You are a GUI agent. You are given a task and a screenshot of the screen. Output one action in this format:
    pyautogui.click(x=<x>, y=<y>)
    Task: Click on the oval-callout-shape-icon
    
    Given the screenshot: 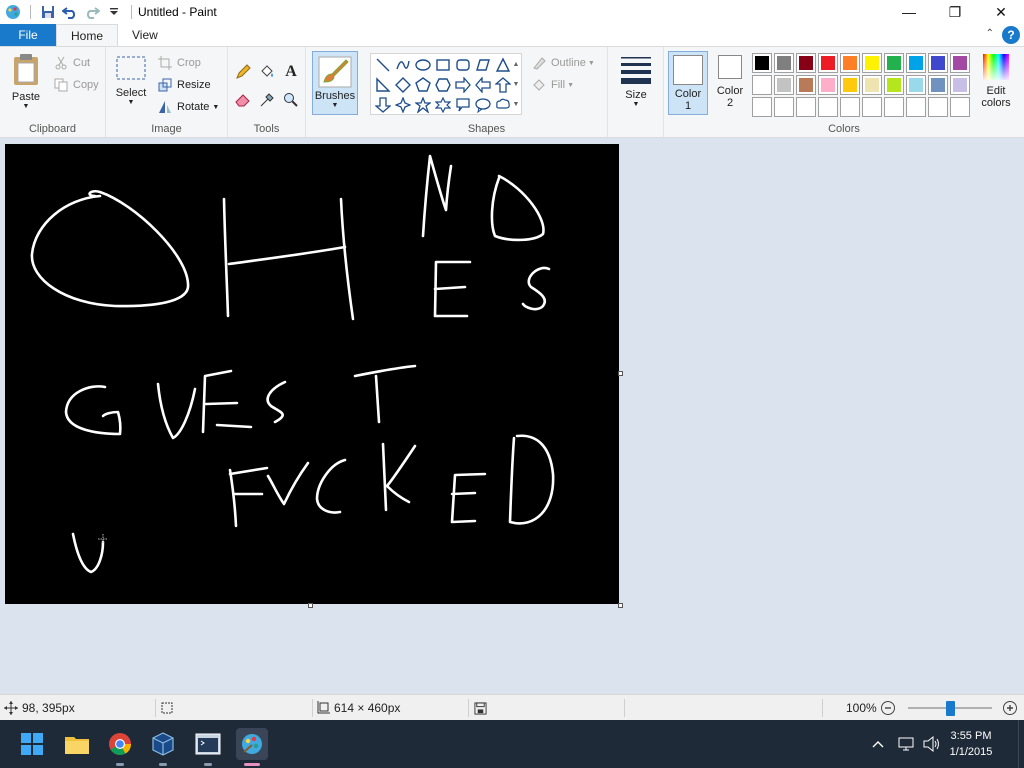 What is the action you would take?
    pyautogui.click(x=483, y=105)
    